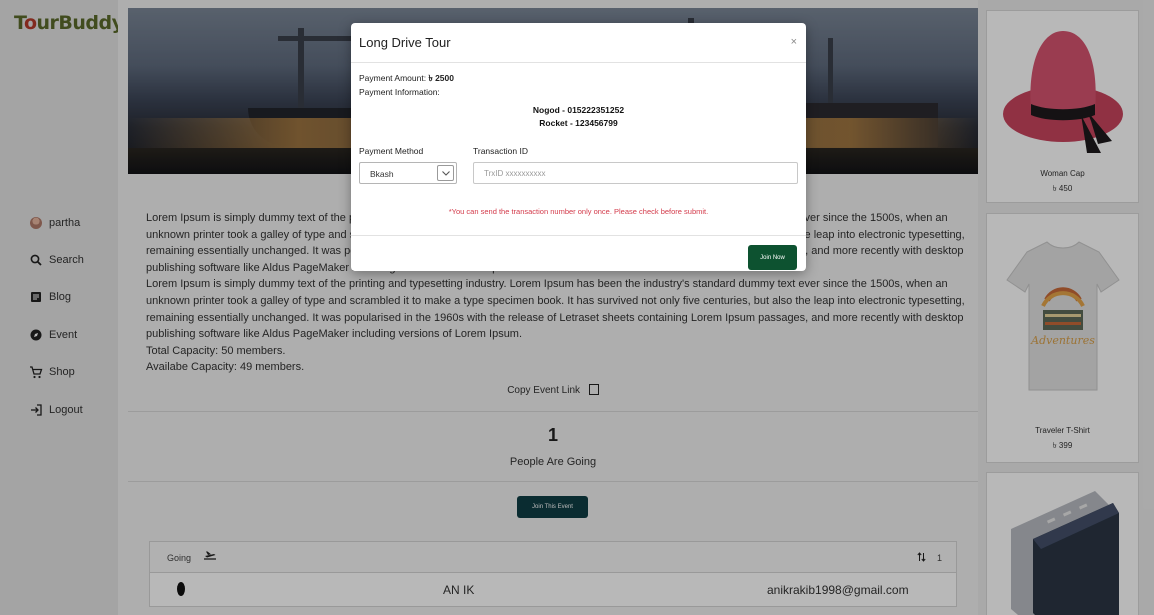 Image resolution: width=1154 pixels, height=615 pixels. What do you see at coordinates (382, 174) in the screenshot?
I see `payment-method-value: Bkash` at bounding box center [382, 174].